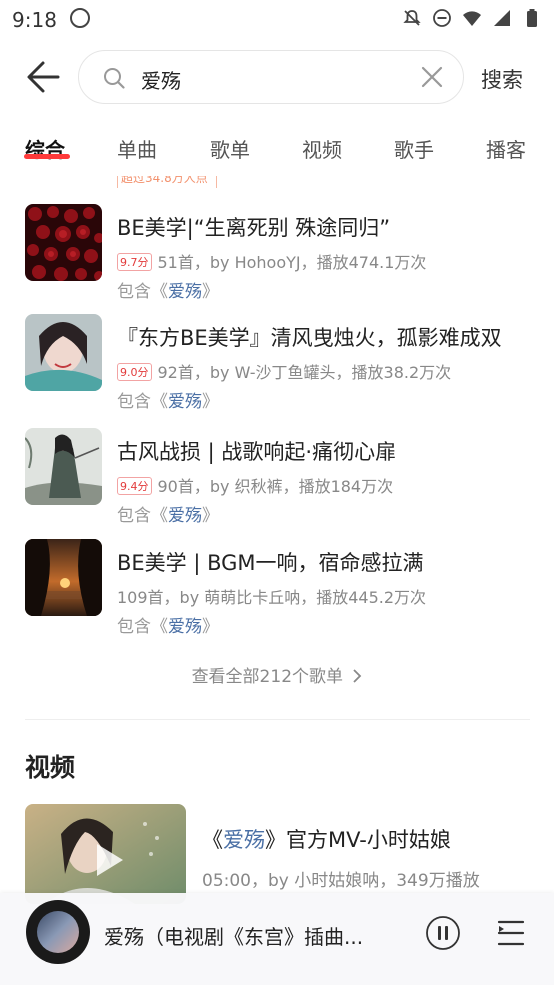  I want to click on wifi-icon, so click(472, 18).